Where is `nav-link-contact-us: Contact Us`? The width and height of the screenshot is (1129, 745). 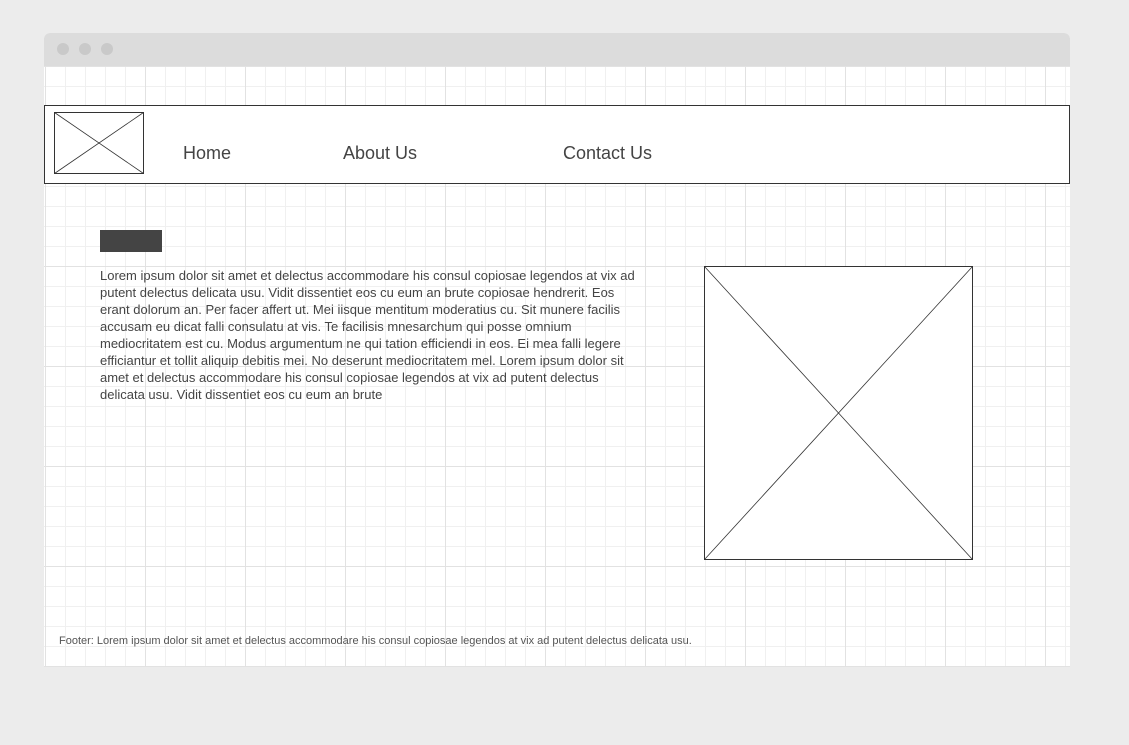 nav-link-contact-us: Contact Us is located at coordinates (607, 153).